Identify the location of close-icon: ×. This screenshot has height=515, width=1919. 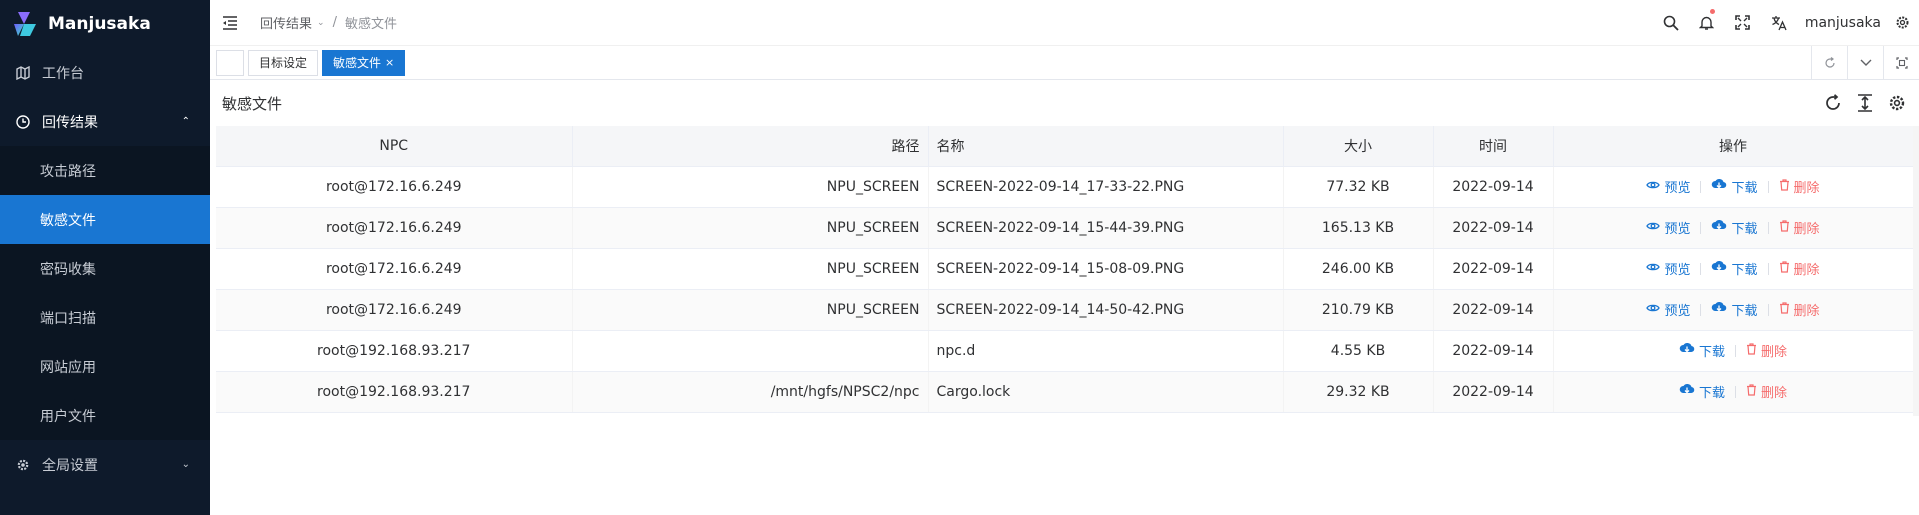
(389, 62).